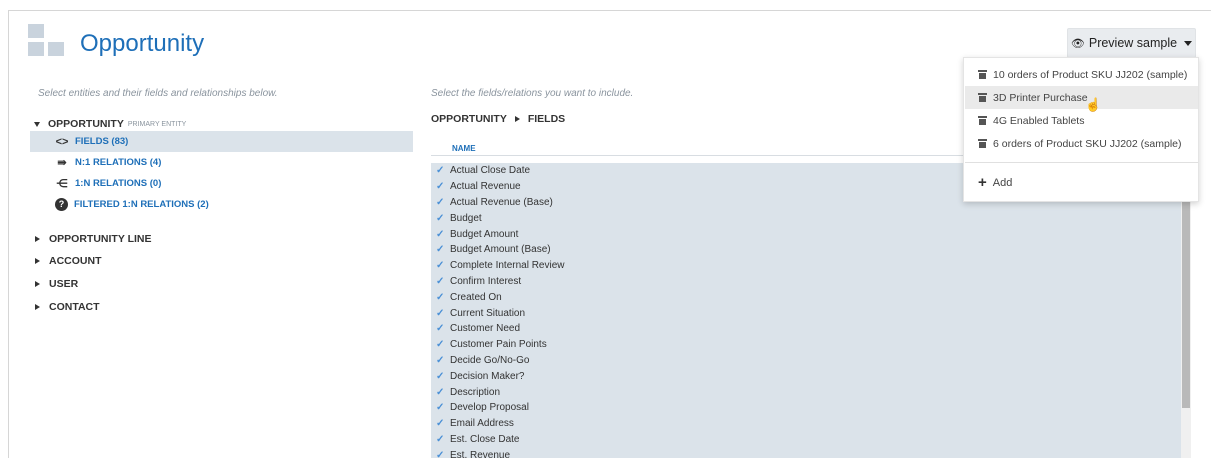 This screenshot has width=1211, height=458. I want to click on preview-sample-label: Preview sample, so click(1133, 43).